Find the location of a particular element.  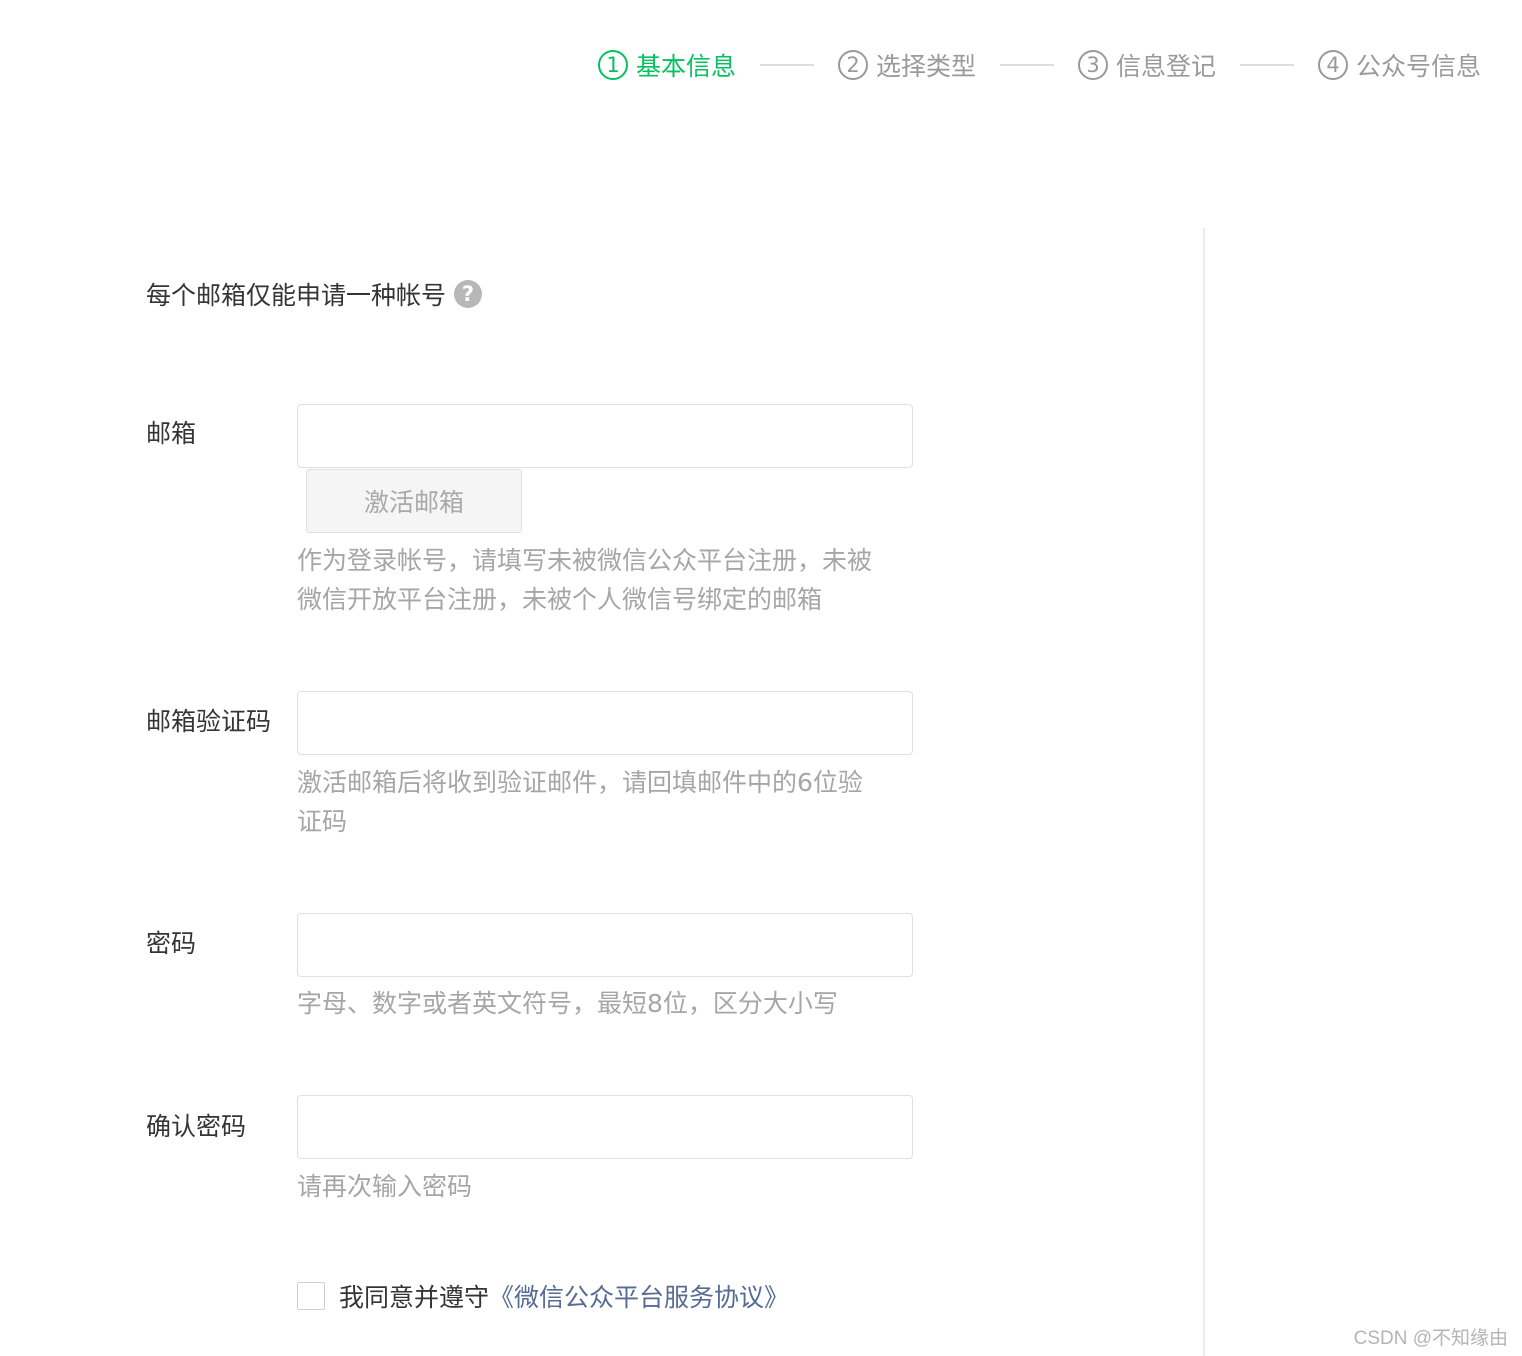

verify-code-input is located at coordinates (605, 723).